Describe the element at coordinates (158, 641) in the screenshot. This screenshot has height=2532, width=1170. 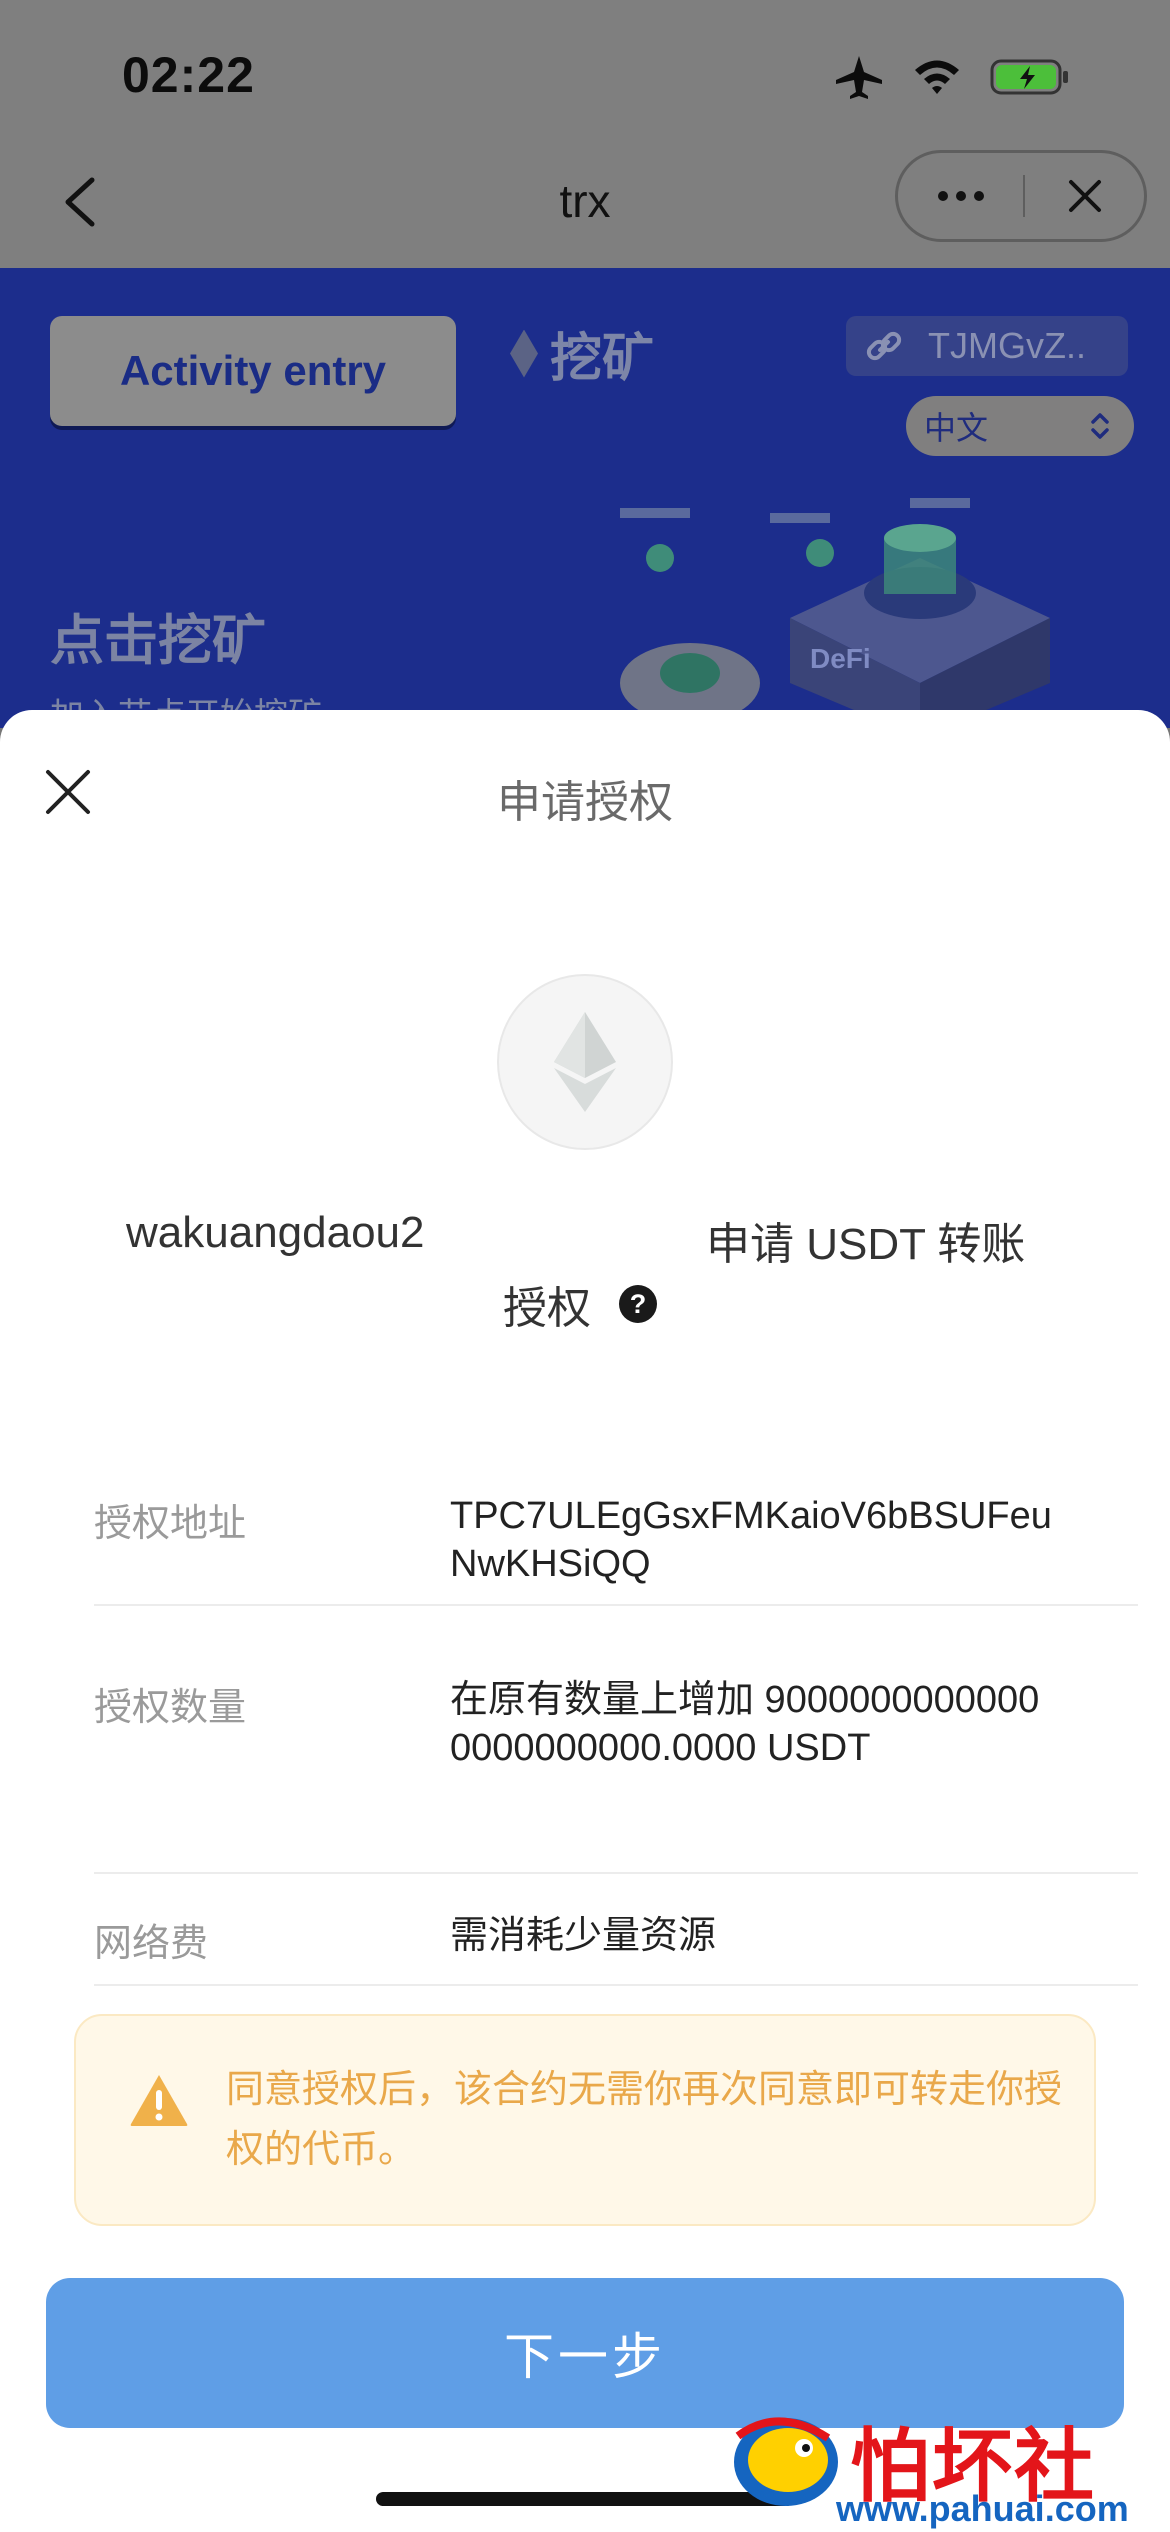
I see `banner-headline: 点击挖矿` at that location.